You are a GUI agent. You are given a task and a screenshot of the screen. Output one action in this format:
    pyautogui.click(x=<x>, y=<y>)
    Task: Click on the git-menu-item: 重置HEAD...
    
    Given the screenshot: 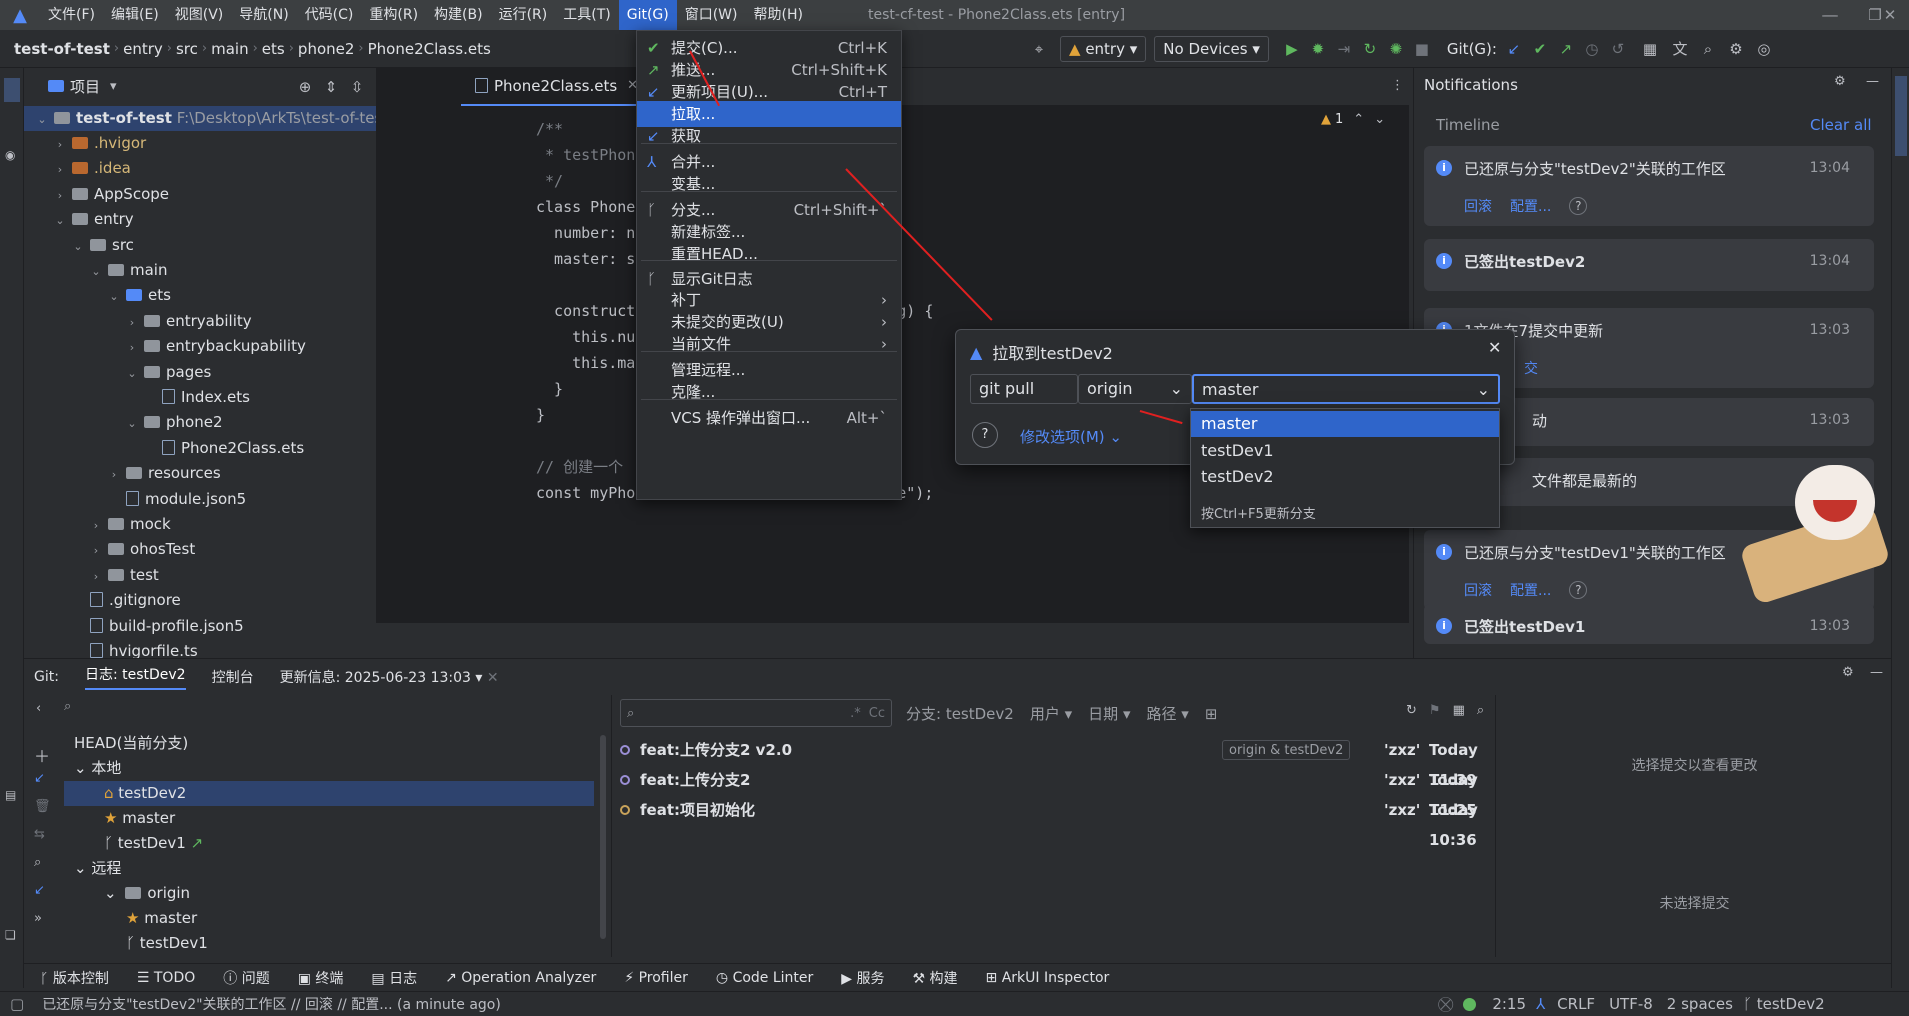 What is the action you would take?
    pyautogui.click(x=769, y=254)
    